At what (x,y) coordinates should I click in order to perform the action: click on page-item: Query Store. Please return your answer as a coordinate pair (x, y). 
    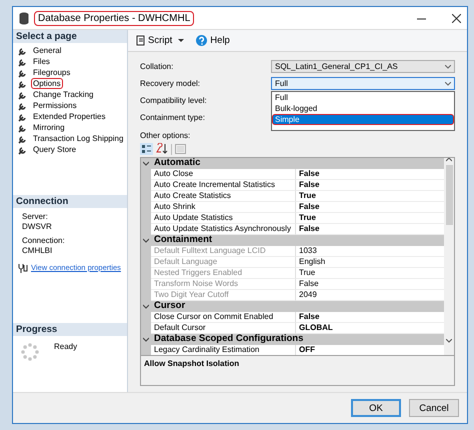
    Looking at the image, I should click on (54, 149).